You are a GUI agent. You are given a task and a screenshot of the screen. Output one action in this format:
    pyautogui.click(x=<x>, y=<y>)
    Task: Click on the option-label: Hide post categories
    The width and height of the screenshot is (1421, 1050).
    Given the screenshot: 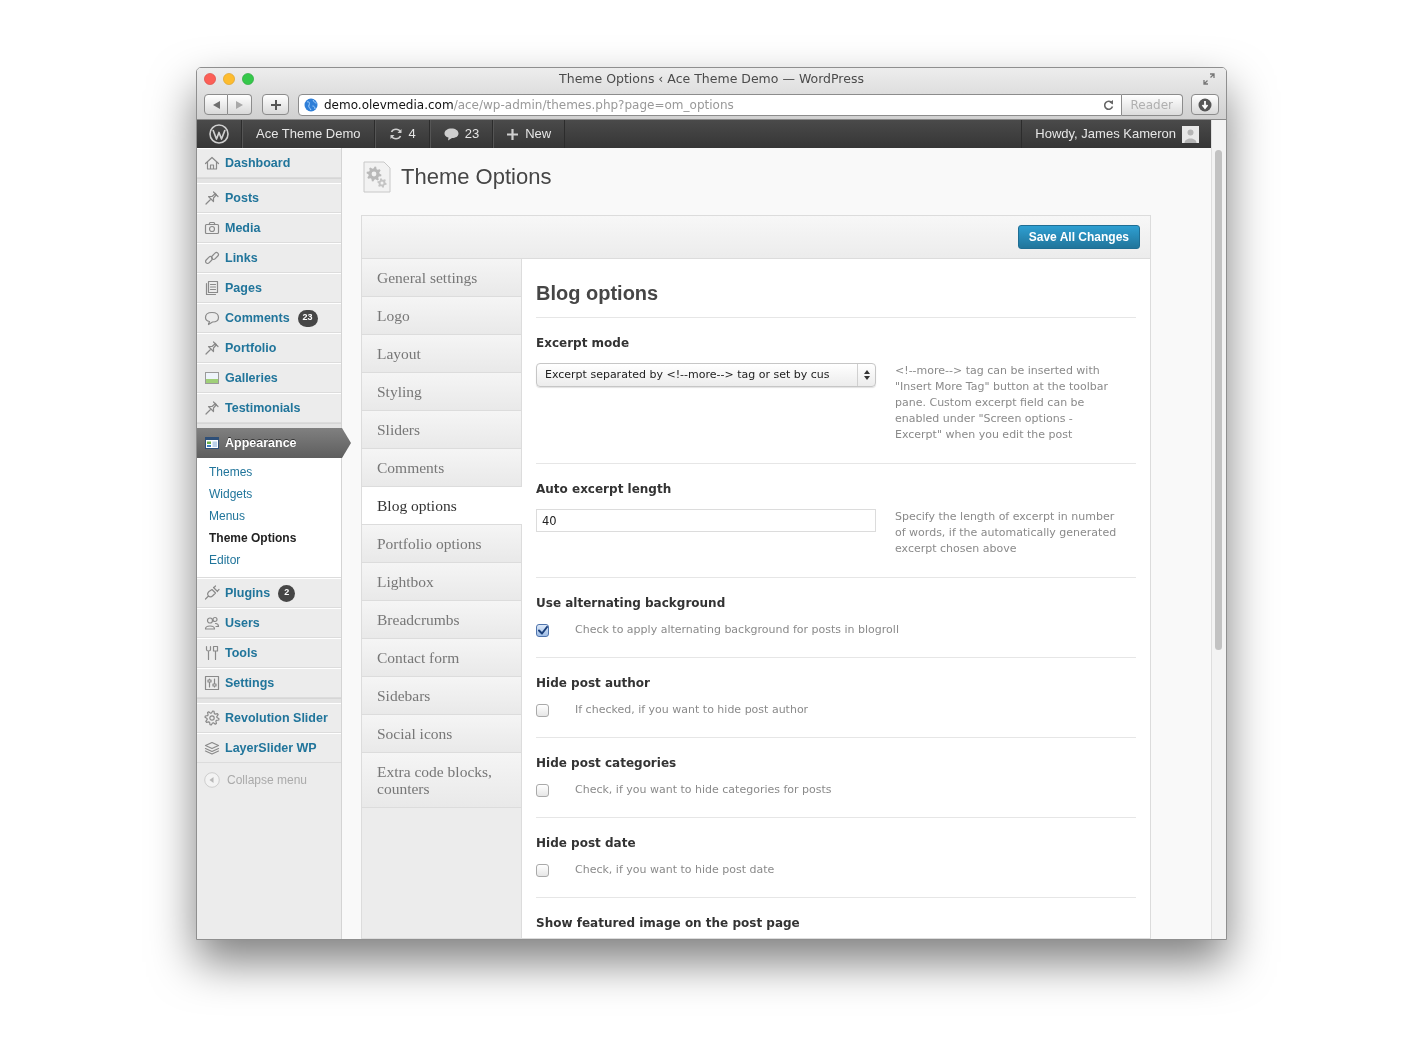 What is the action you would take?
    pyautogui.click(x=607, y=763)
    